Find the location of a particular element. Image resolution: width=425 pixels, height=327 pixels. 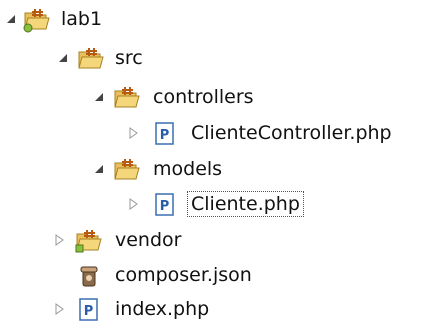

tree-item-vendor: vendor is located at coordinates (212, 241).